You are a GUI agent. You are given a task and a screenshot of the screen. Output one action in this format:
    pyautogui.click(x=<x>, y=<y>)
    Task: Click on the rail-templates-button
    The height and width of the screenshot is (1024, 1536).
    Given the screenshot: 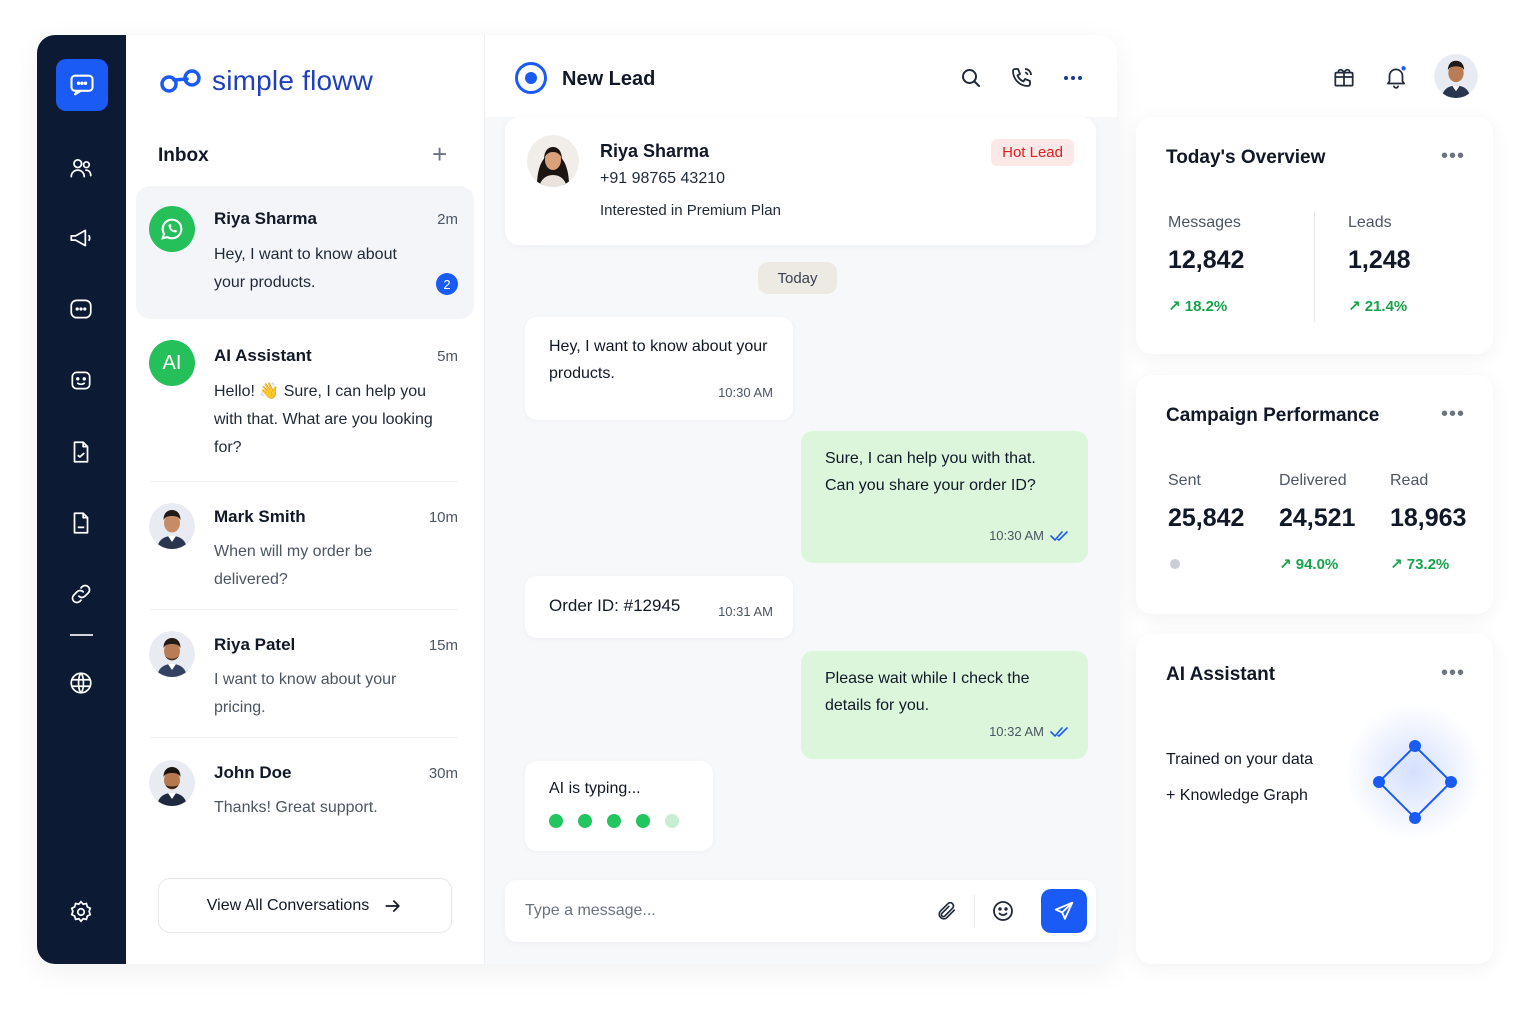 What is the action you would take?
    pyautogui.click(x=81, y=452)
    